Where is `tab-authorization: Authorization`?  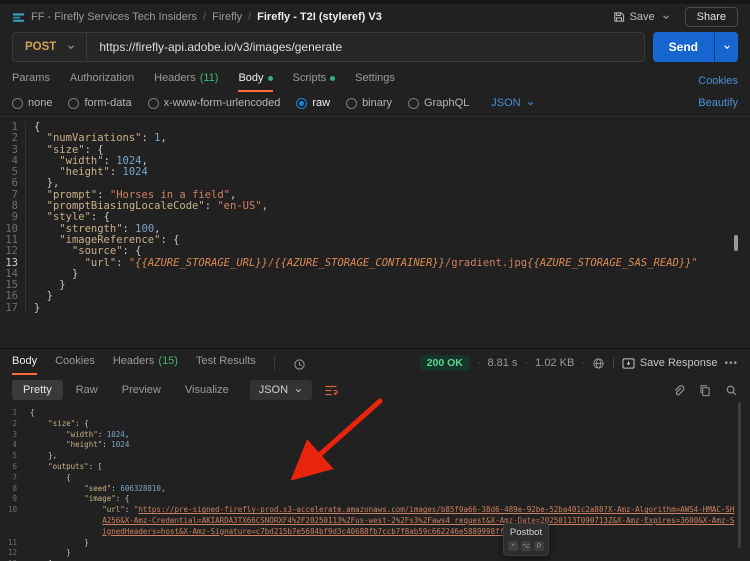 tab-authorization: Authorization is located at coordinates (102, 82).